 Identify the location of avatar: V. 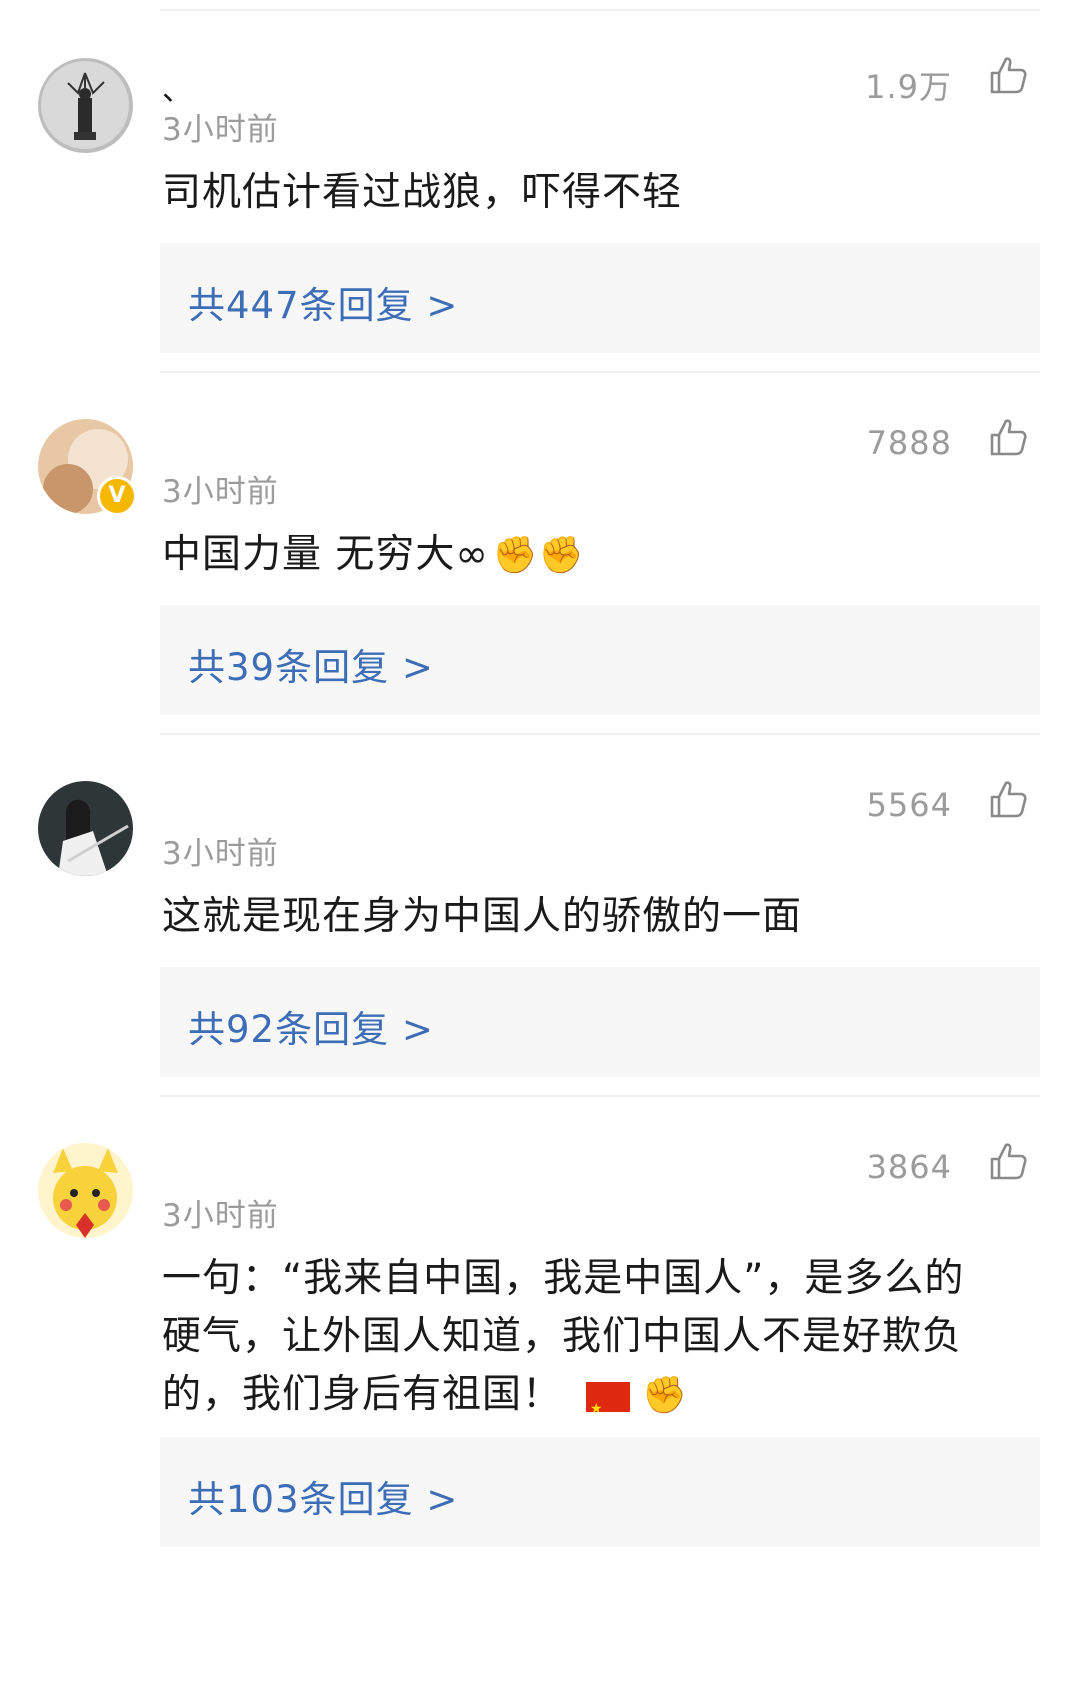
(87, 467).